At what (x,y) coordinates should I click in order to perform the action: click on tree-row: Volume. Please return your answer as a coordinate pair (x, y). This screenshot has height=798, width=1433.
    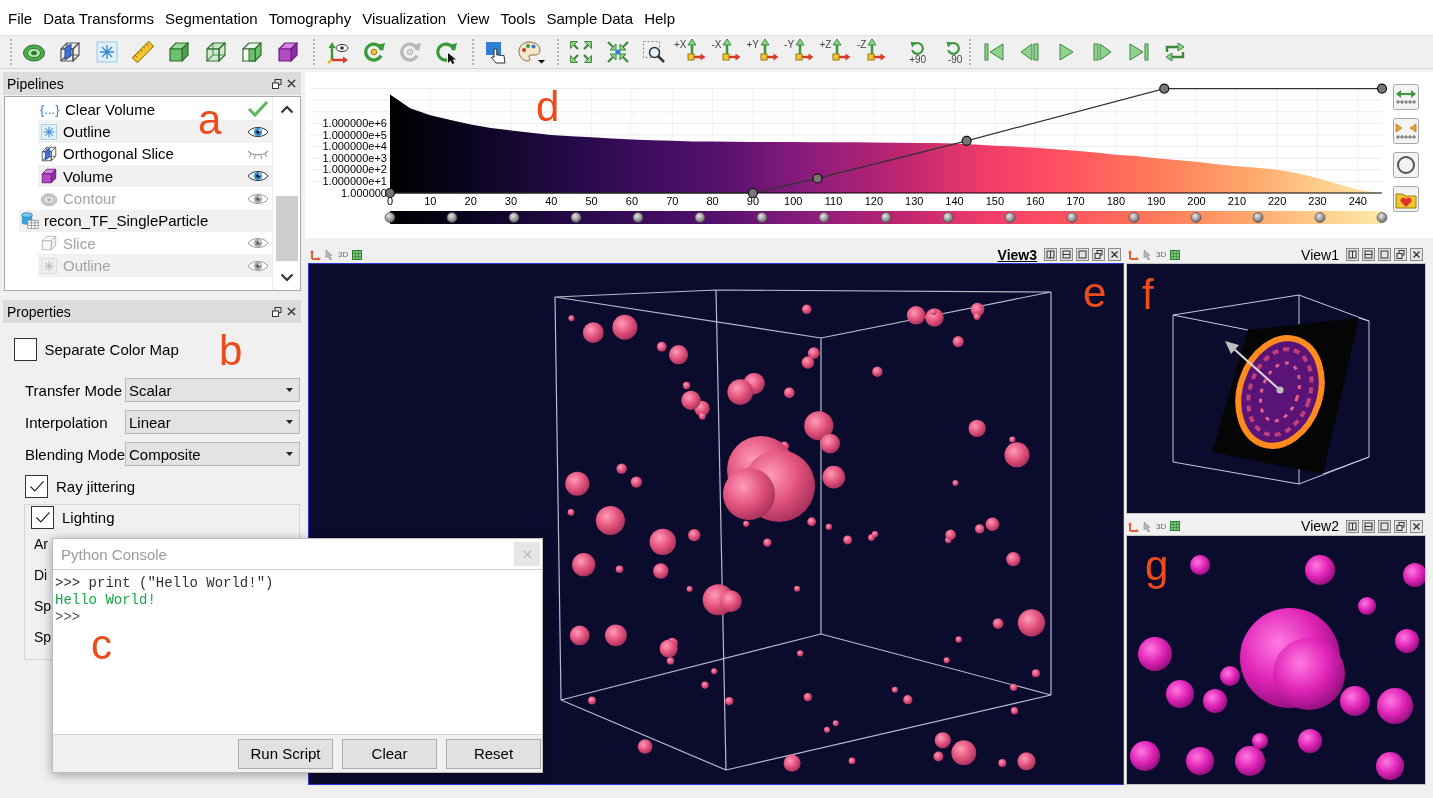
    Looking at the image, I should click on (155, 176).